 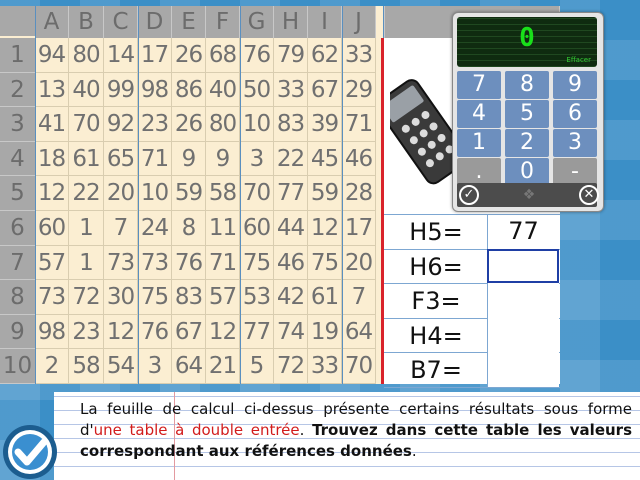 I want to click on cell-G5: 70, so click(x=257, y=193).